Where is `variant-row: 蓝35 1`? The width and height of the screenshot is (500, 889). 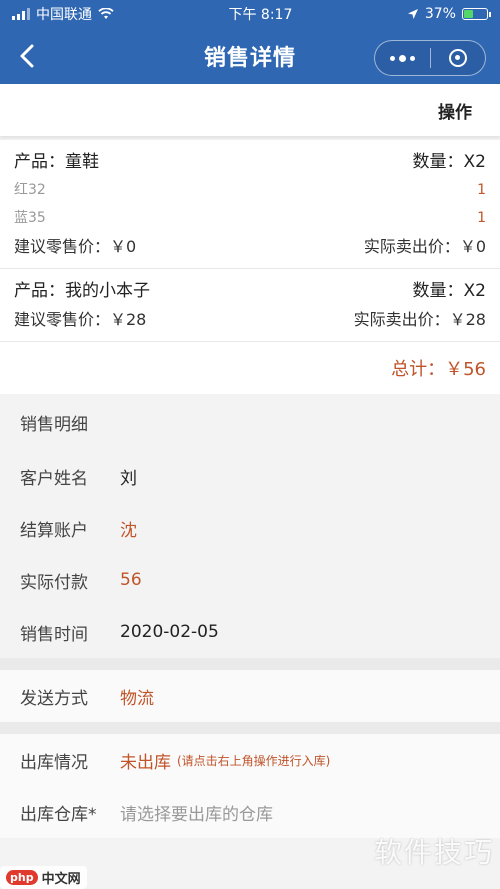 variant-row: 蓝35 1 is located at coordinates (250, 218).